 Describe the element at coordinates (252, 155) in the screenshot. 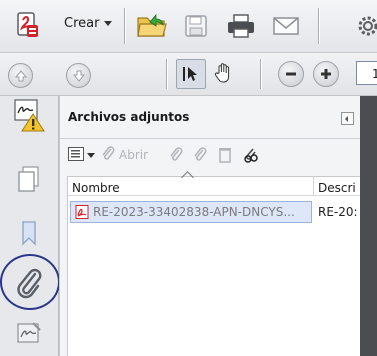

I see `search-attachment-icon` at that location.